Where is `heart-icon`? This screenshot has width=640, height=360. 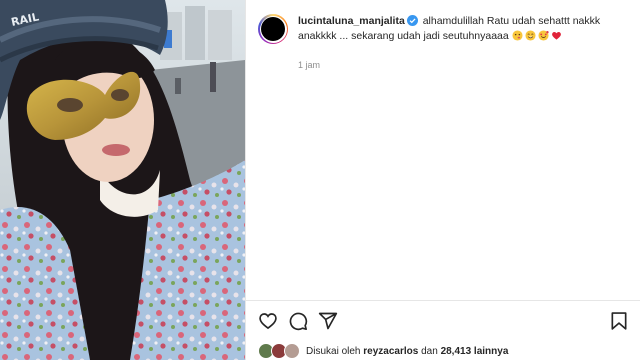 heart-icon is located at coordinates (268, 321).